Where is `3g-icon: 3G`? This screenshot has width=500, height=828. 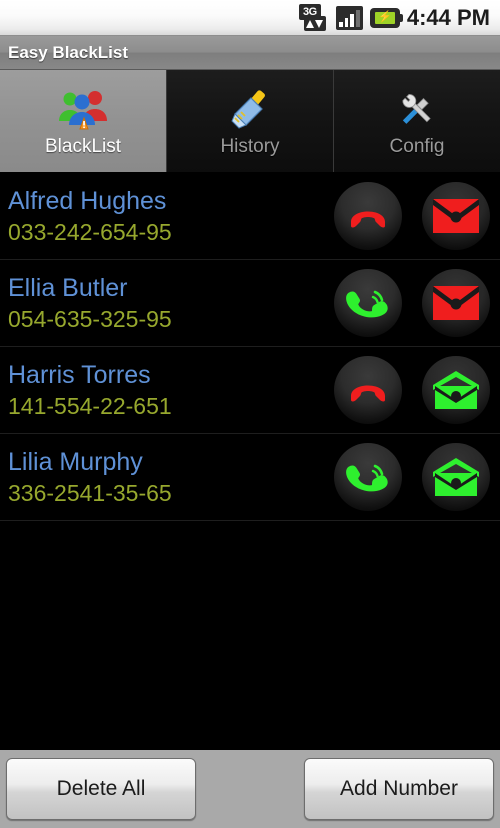 3g-icon: 3G is located at coordinates (313, 17).